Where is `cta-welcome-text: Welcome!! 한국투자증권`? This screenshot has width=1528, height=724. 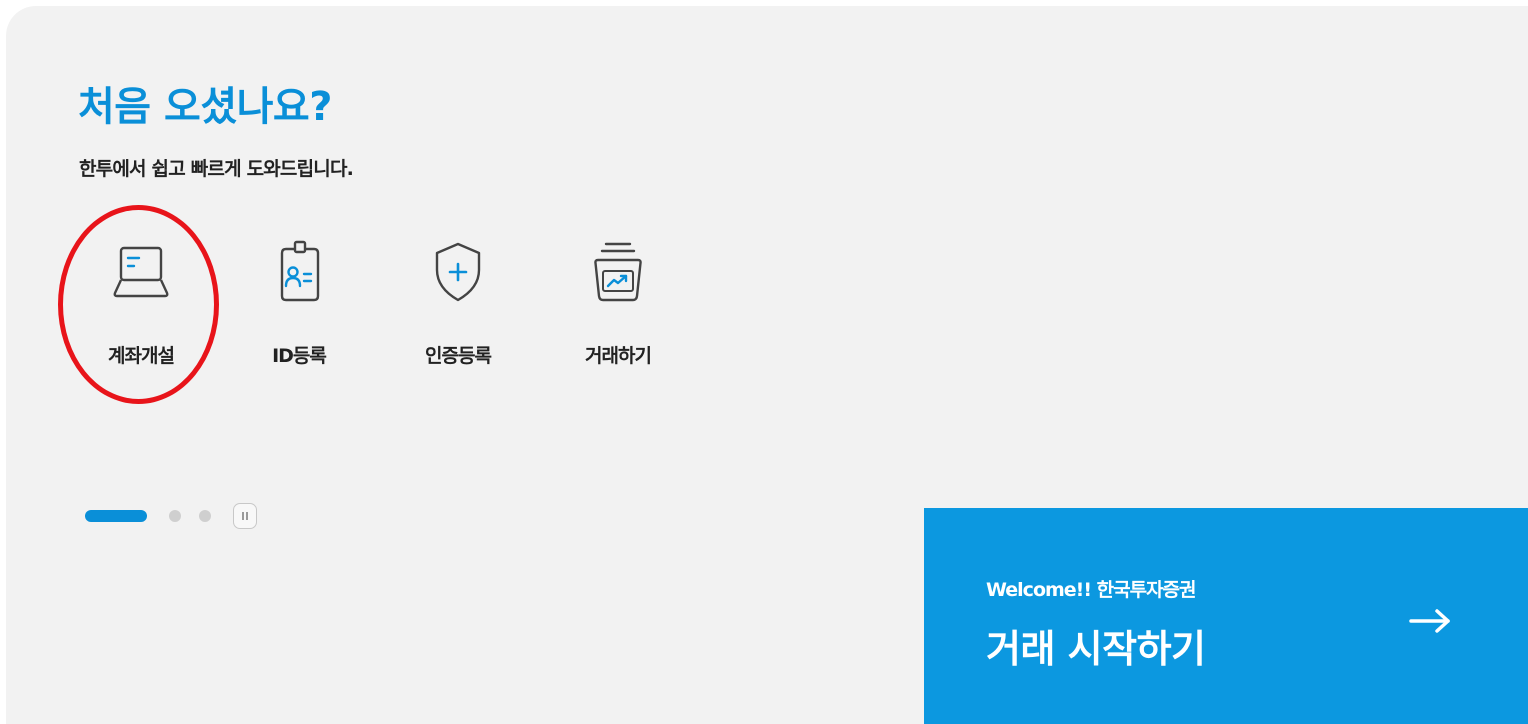
cta-welcome-text: Welcome!! 한국투자증권 is located at coordinates (1091, 590).